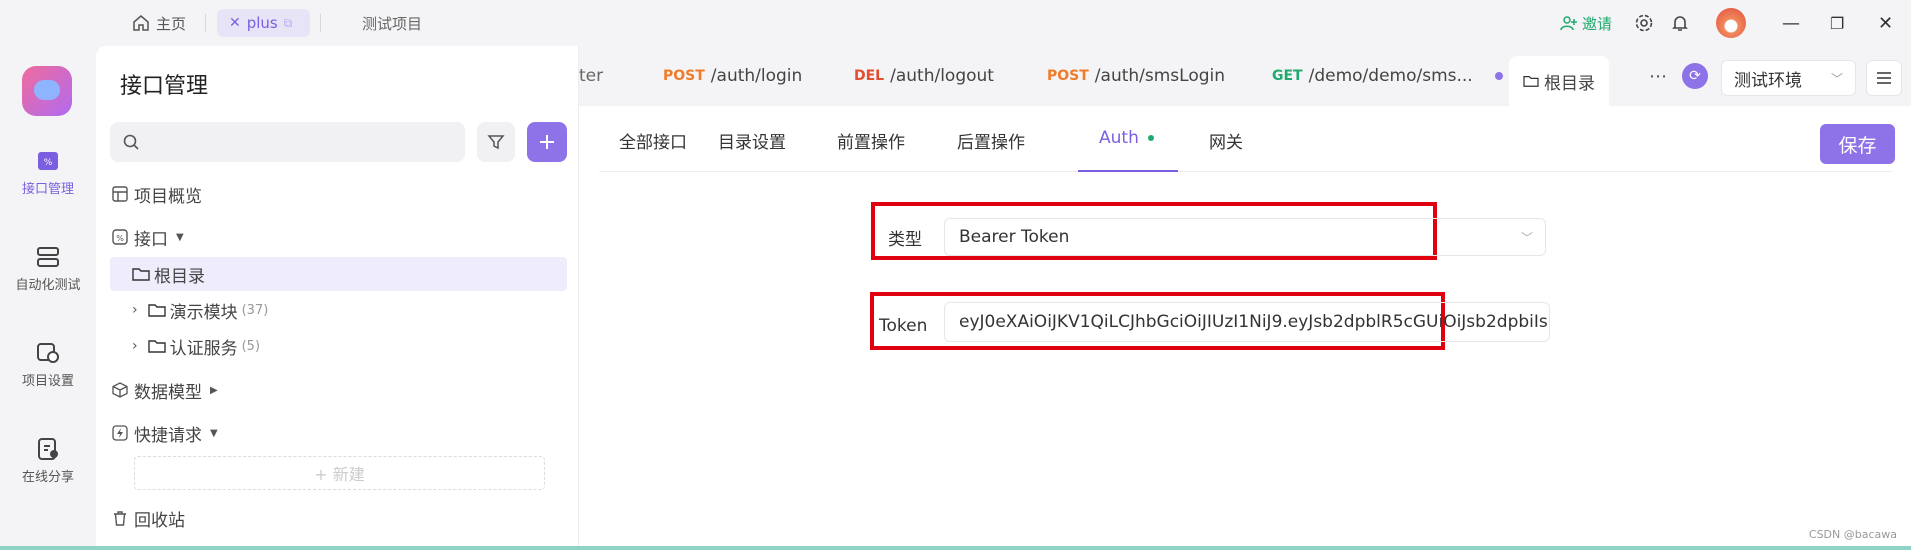 This screenshot has width=1911, height=550. I want to click on tree-item-label: 根目录, so click(179, 276).